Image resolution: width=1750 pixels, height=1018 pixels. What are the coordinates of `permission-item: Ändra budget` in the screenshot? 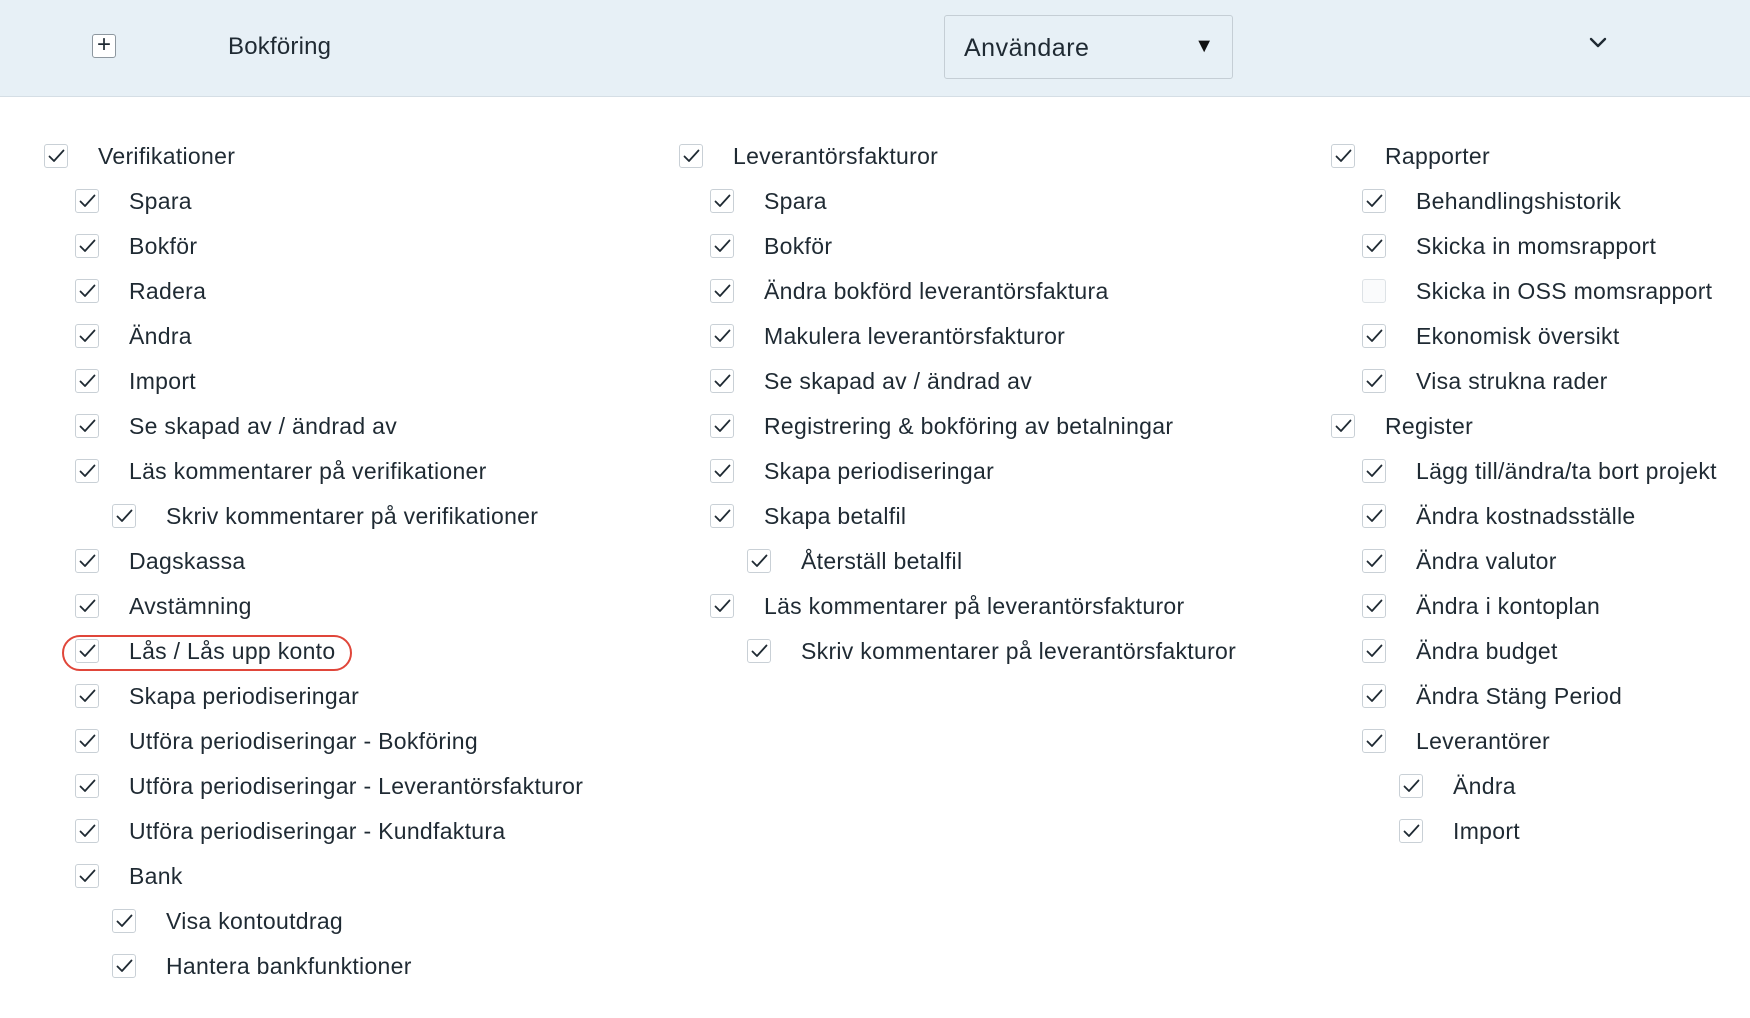 It's located at (1460, 651).